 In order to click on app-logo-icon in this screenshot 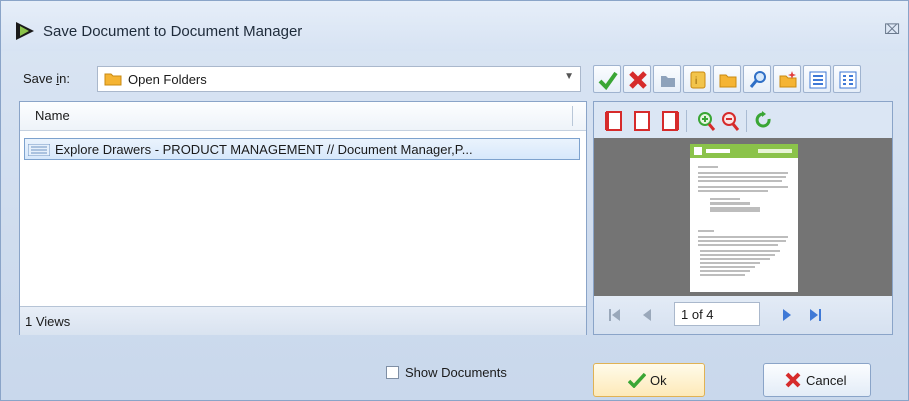, I will do `click(25, 31)`.